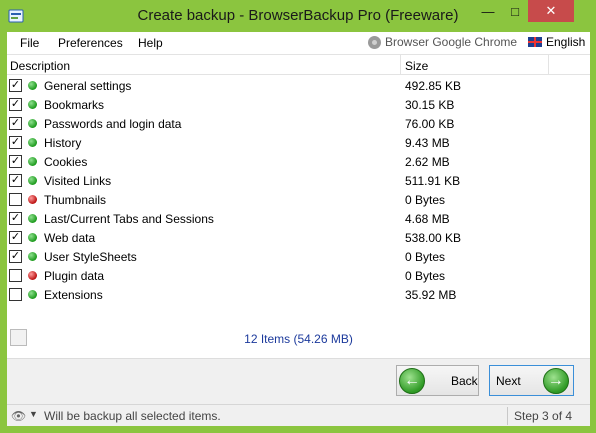 The width and height of the screenshot is (596, 433). Describe the element at coordinates (412, 380) in the screenshot. I see `arrow-left-icon: ←` at that location.